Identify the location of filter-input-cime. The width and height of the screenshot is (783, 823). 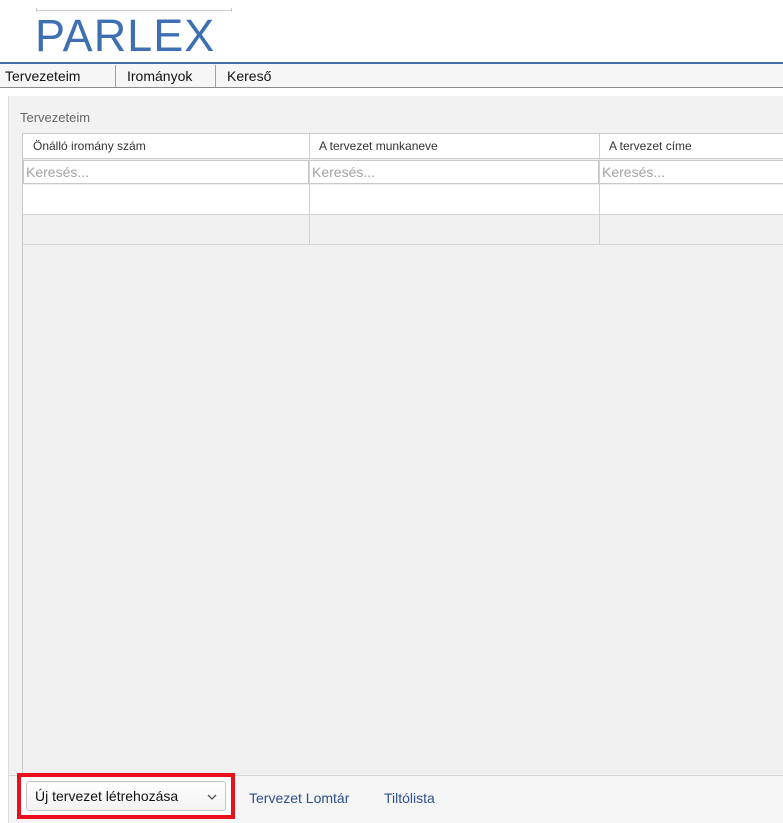
(691, 172).